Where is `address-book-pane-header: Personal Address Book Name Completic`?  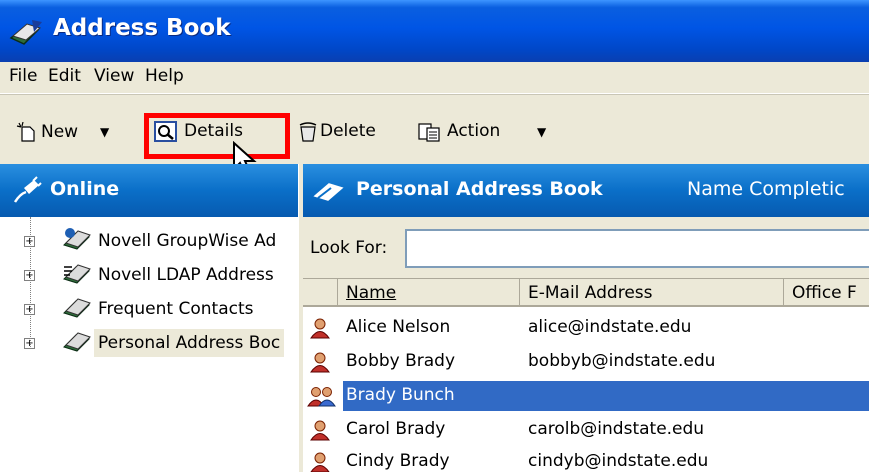 address-book-pane-header: Personal Address Book Name Completic is located at coordinates (586, 190).